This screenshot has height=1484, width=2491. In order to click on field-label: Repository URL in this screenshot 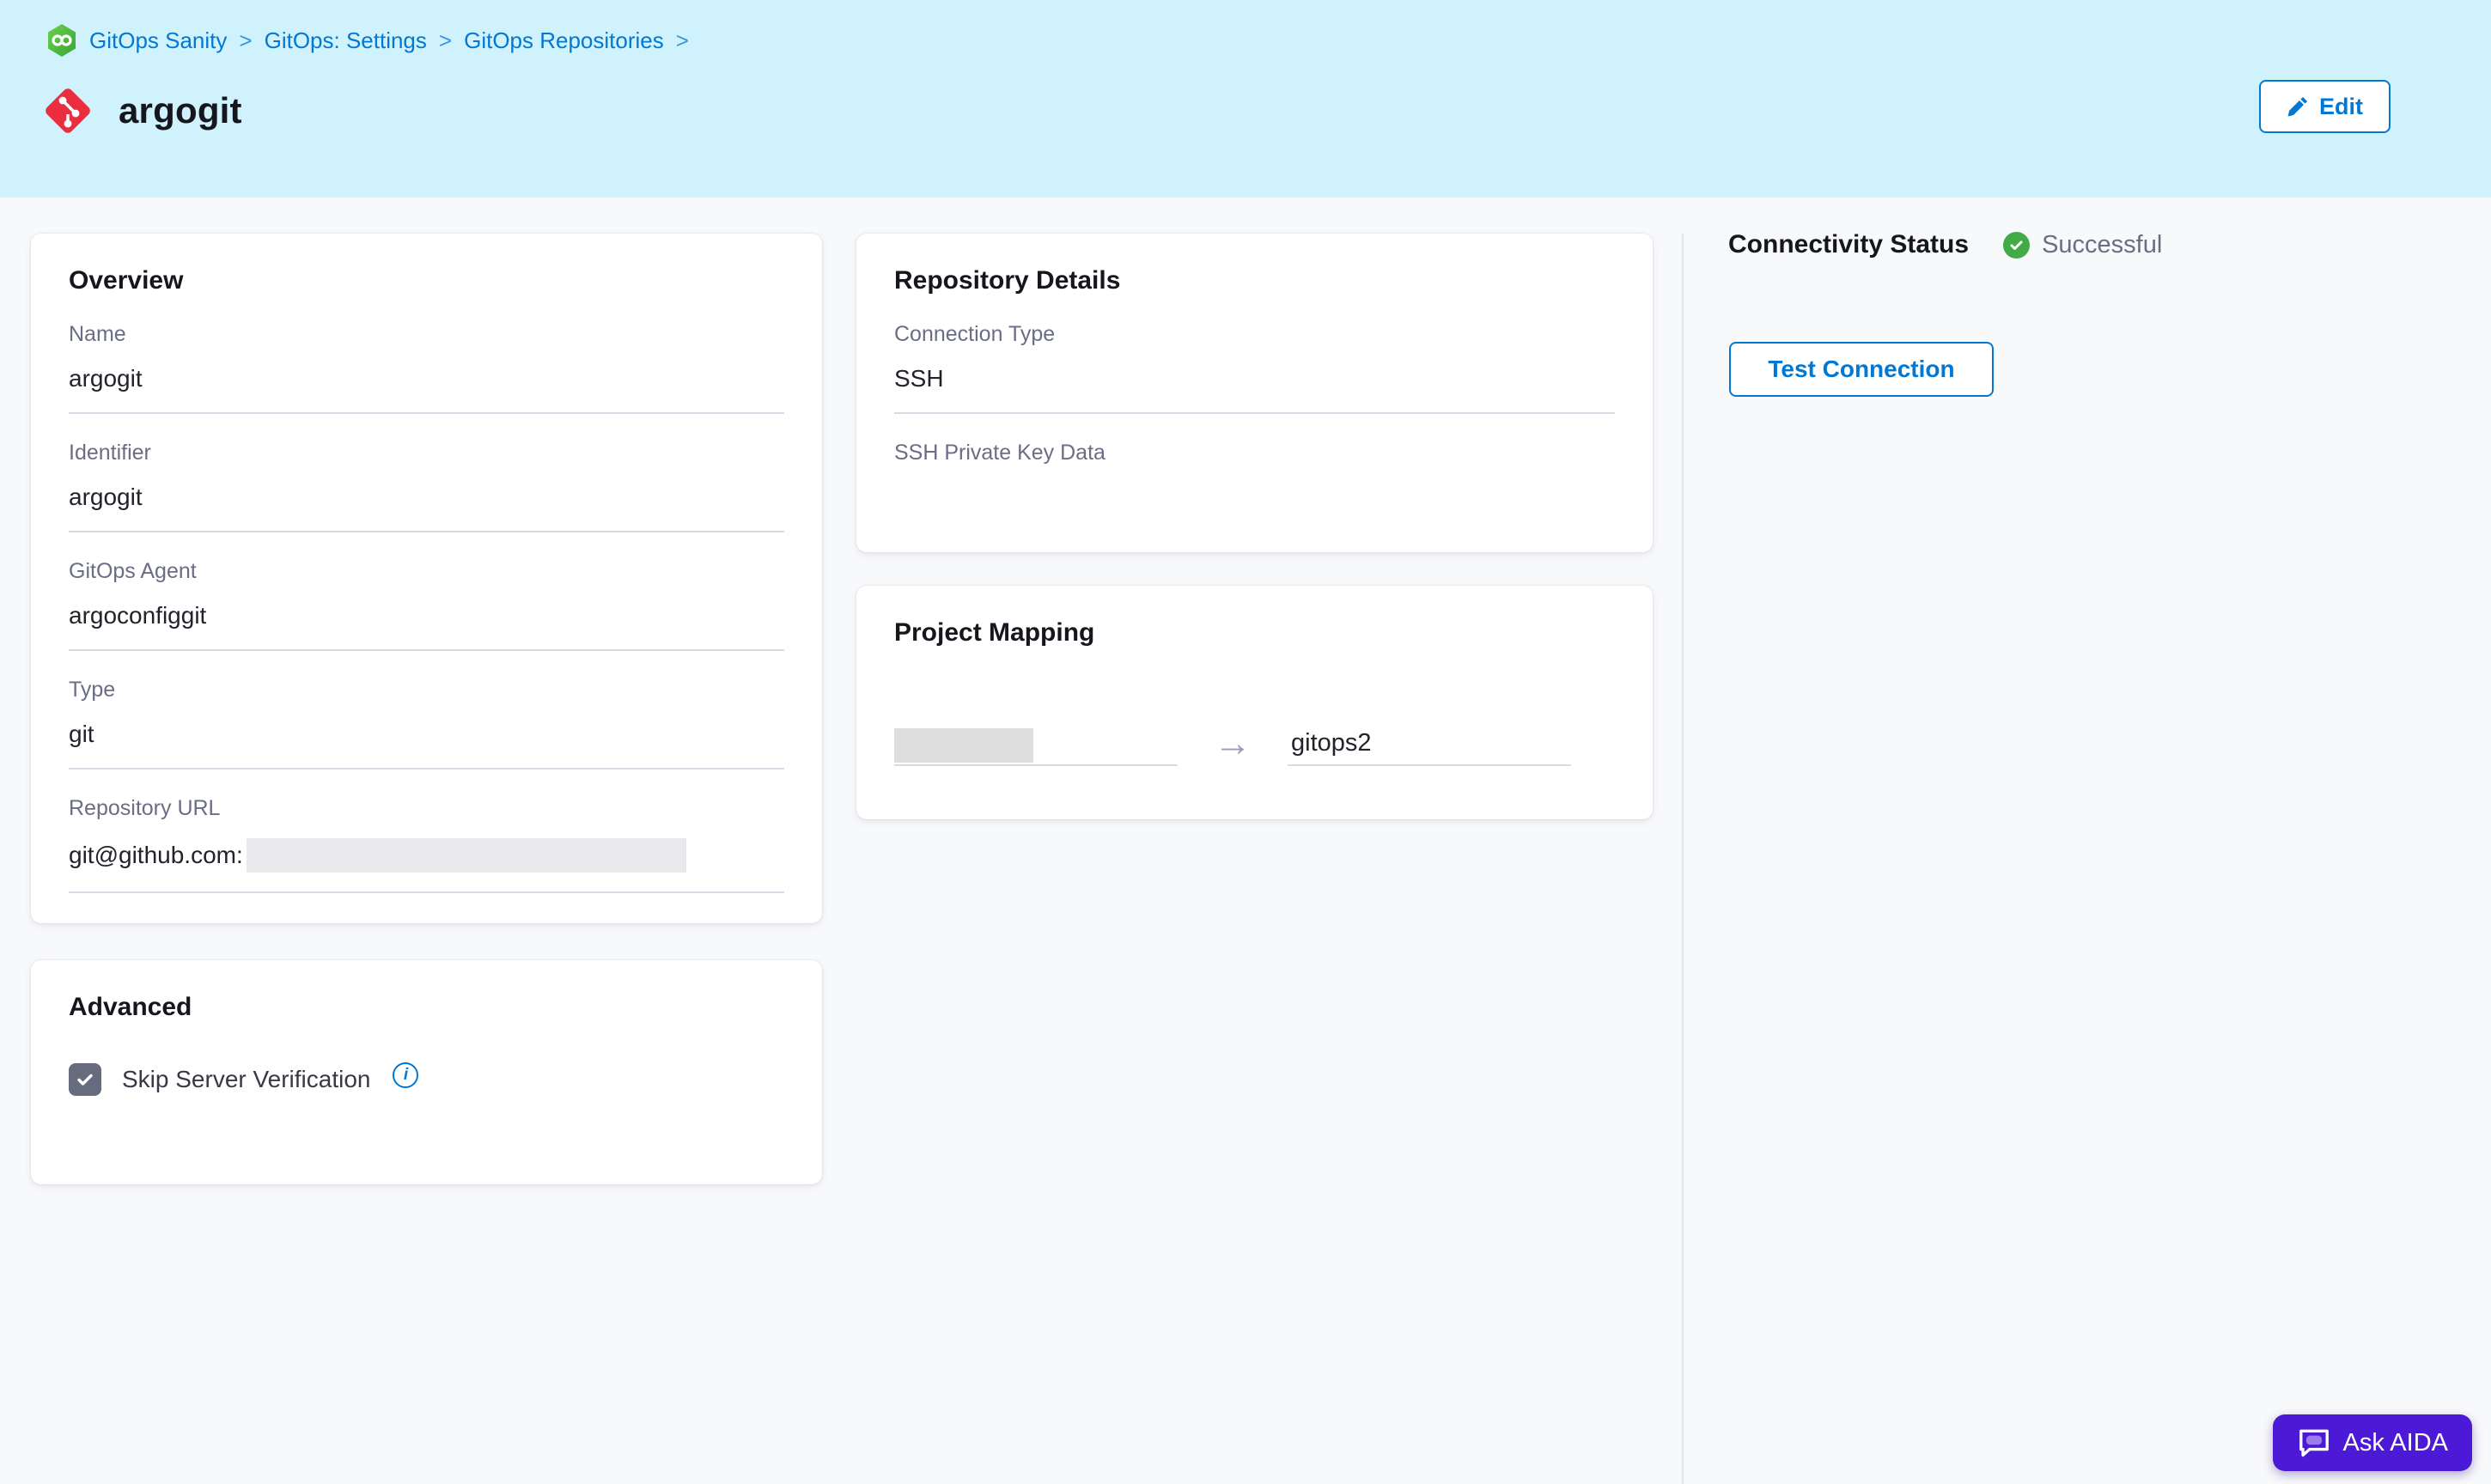, I will do `click(145, 808)`.